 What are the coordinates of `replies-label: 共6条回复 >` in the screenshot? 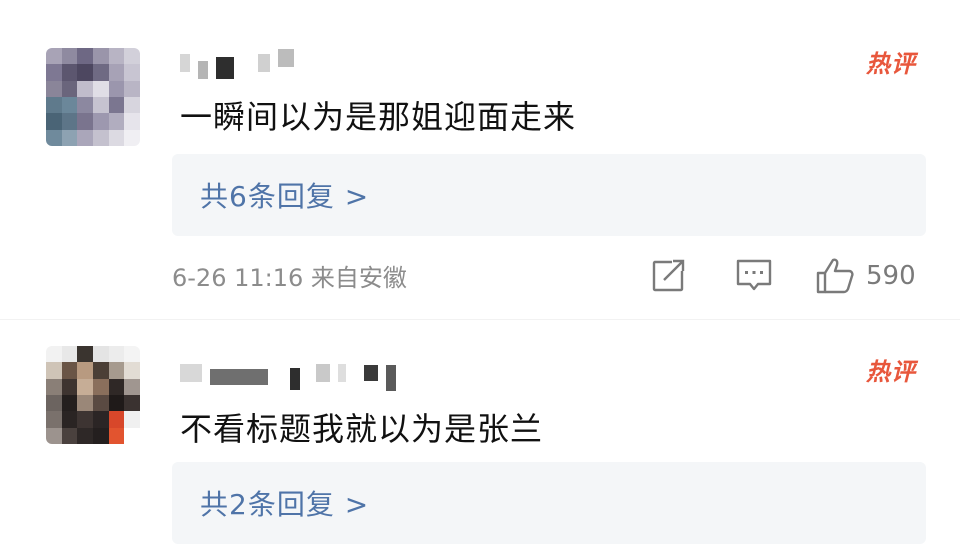 It's located at (285, 196).